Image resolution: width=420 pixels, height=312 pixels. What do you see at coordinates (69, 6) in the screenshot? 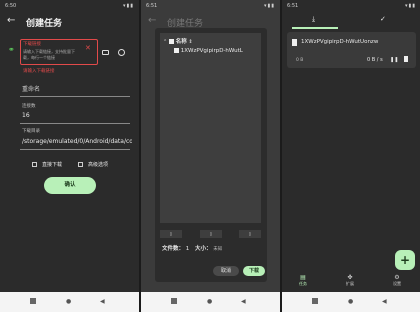
I see `status-bar: 6:50 ▾▮▮` at bounding box center [69, 6].